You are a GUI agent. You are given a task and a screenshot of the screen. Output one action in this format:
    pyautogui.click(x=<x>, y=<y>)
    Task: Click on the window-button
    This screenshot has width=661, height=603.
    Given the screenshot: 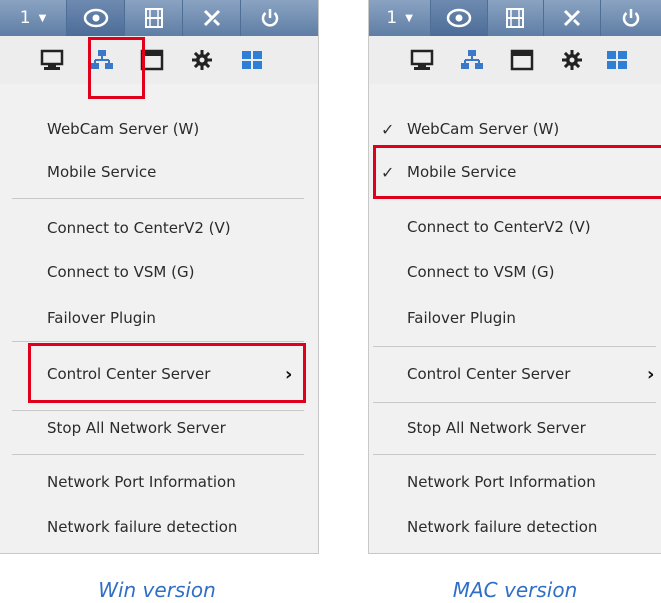 What is the action you would take?
    pyautogui.click(x=522, y=60)
    